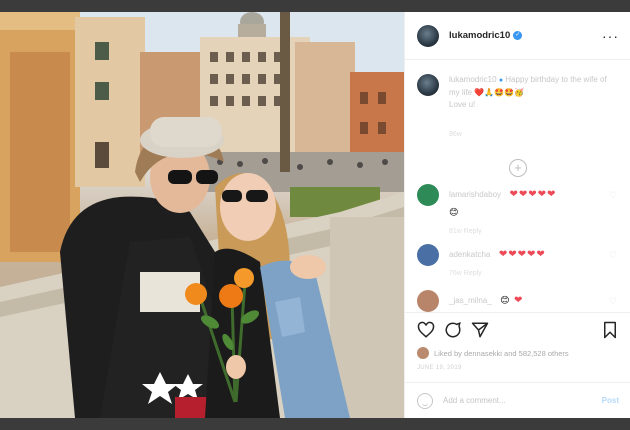 The image size is (630, 430). I want to click on post-header: lukamodric10 ✓ ···, so click(517, 36).